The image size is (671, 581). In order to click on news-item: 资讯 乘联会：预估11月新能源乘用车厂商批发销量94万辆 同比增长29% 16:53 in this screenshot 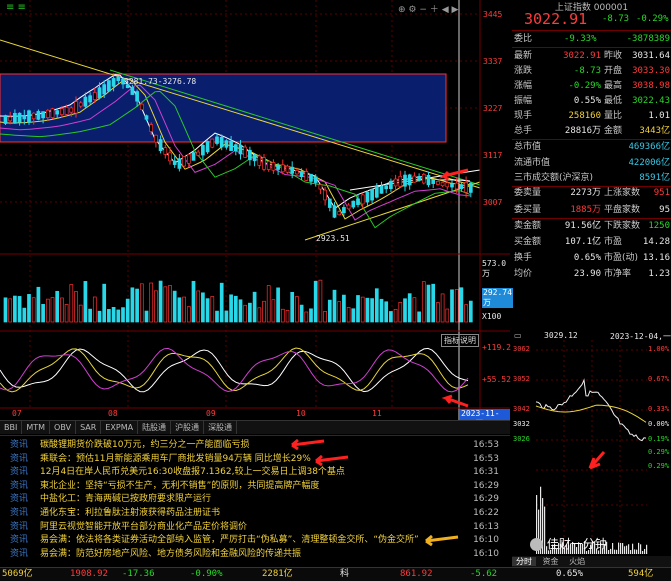, I will do `click(252, 460)`.